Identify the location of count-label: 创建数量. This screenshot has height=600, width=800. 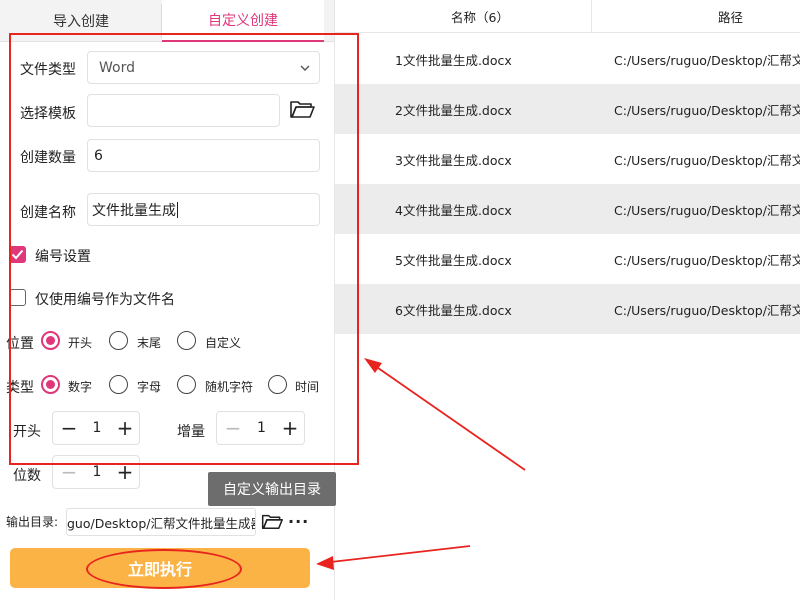
(48, 158).